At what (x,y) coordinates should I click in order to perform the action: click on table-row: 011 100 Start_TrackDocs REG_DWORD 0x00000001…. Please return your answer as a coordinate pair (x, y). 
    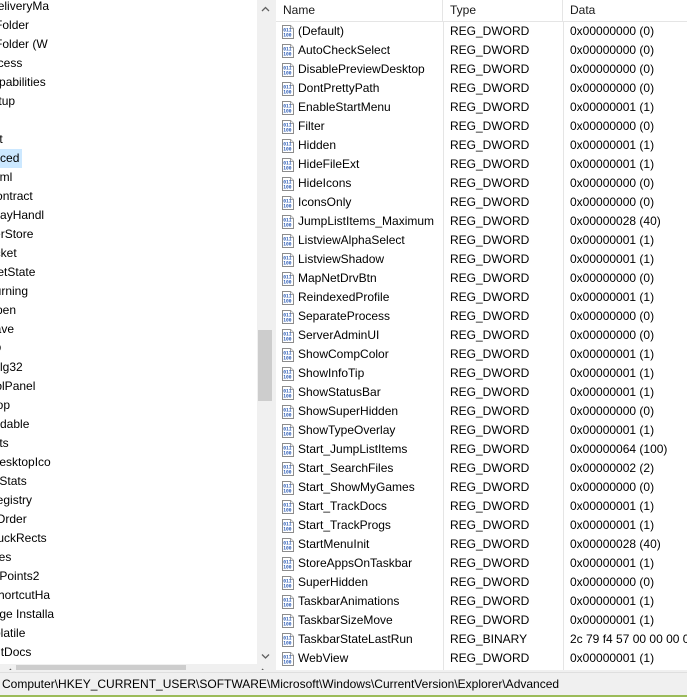
    Looking at the image, I should click on (481, 506).